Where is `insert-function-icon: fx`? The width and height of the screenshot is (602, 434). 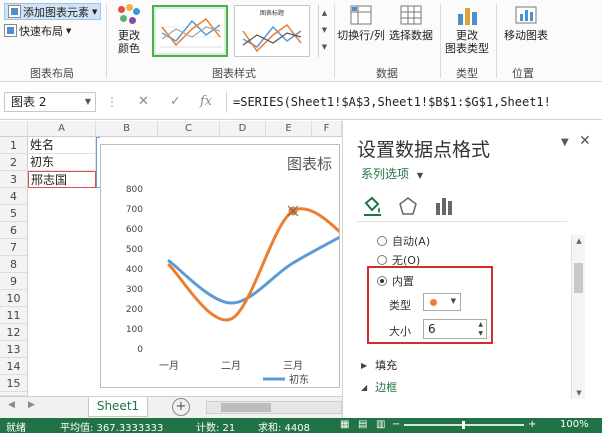
insert-function-icon: fx is located at coordinates (206, 102).